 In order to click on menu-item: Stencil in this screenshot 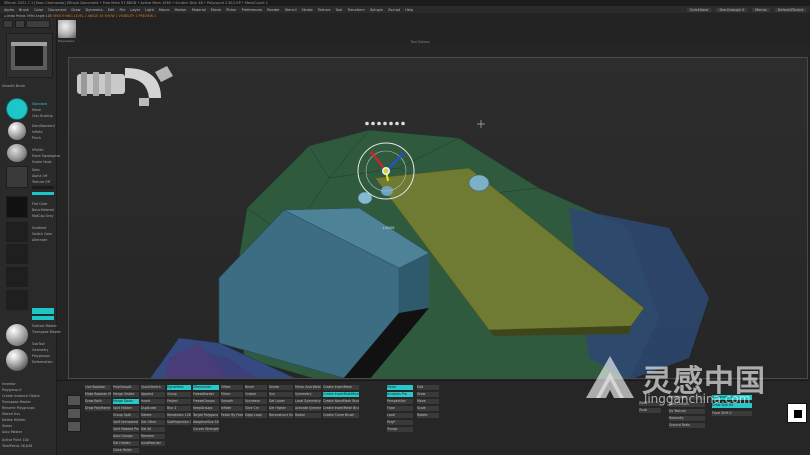, I will do `click(291, 10)`.